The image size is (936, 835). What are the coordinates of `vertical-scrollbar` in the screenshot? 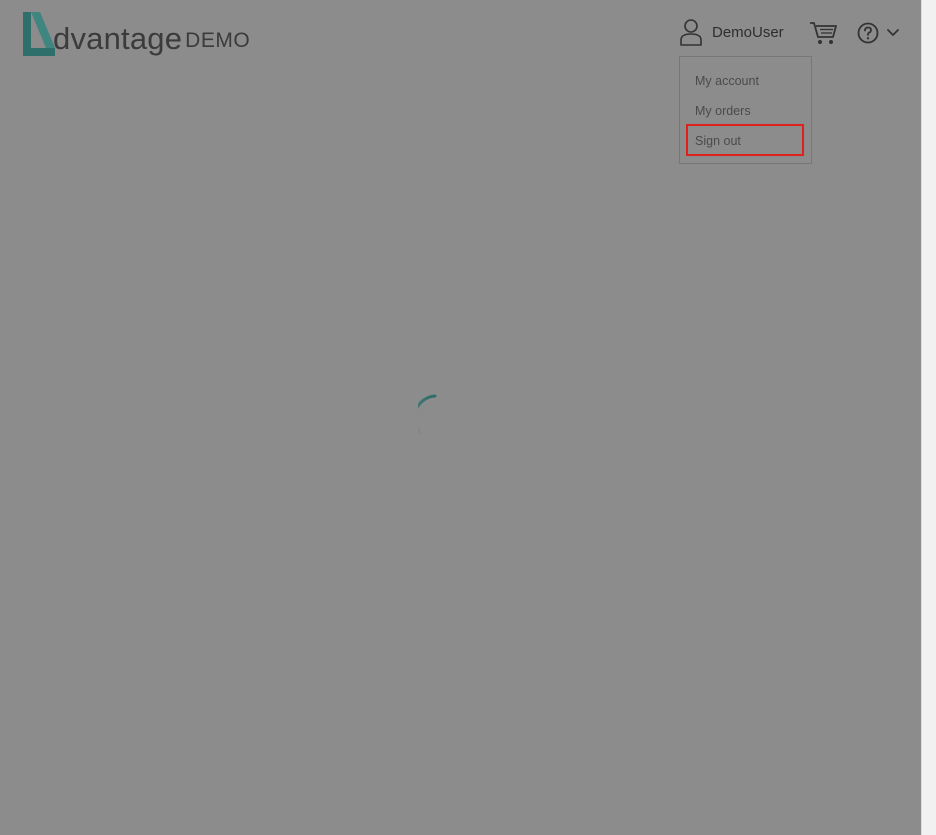 It's located at (928, 417).